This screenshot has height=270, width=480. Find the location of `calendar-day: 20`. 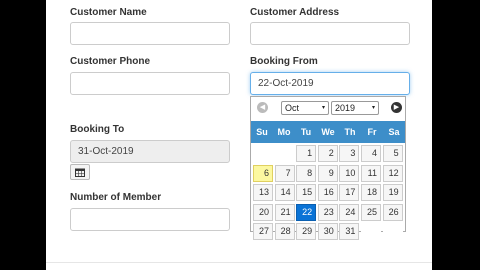

calendar-day: 20 is located at coordinates (263, 212).